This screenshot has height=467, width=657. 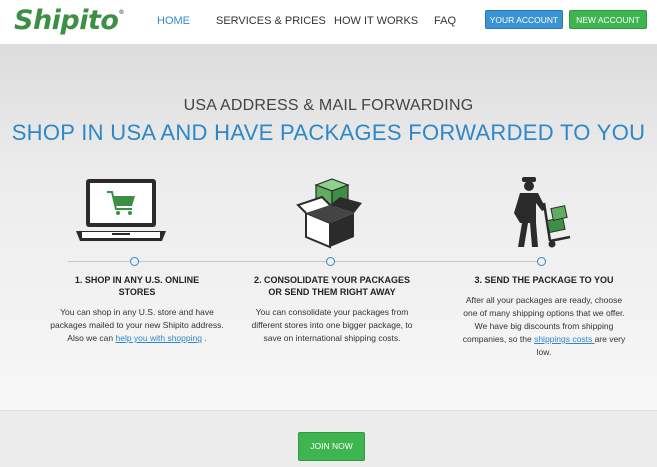 I want to click on delivery-man-icon, so click(x=542, y=212).